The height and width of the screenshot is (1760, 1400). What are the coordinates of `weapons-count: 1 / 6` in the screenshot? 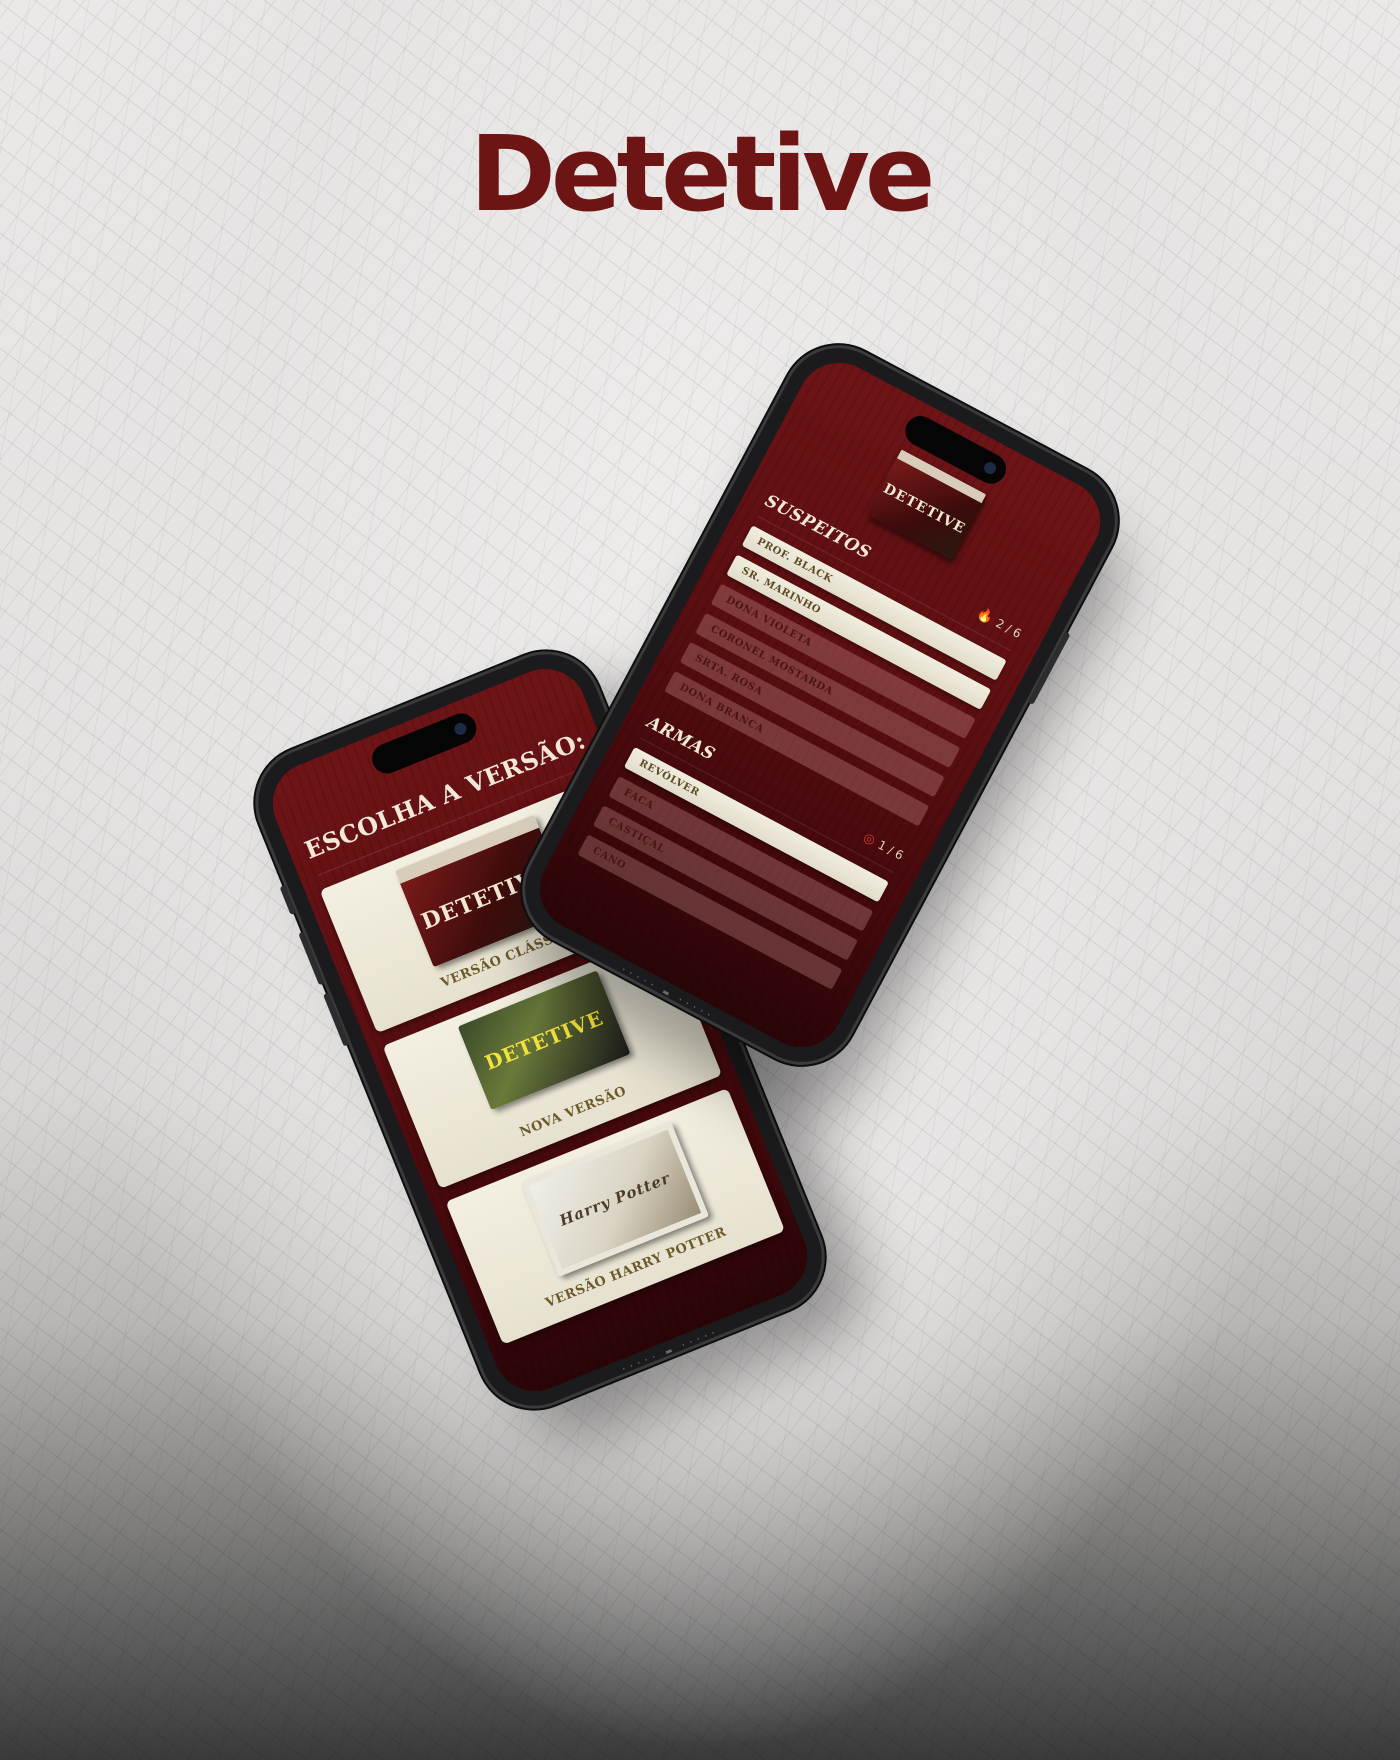 It's located at (890, 850).